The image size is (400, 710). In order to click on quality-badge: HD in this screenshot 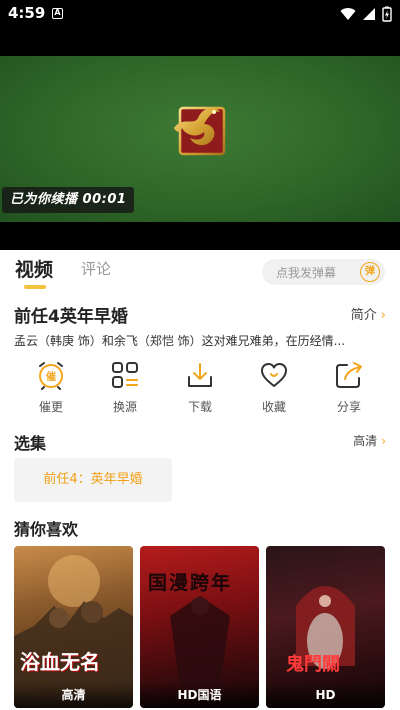, I will do `click(325, 695)`.